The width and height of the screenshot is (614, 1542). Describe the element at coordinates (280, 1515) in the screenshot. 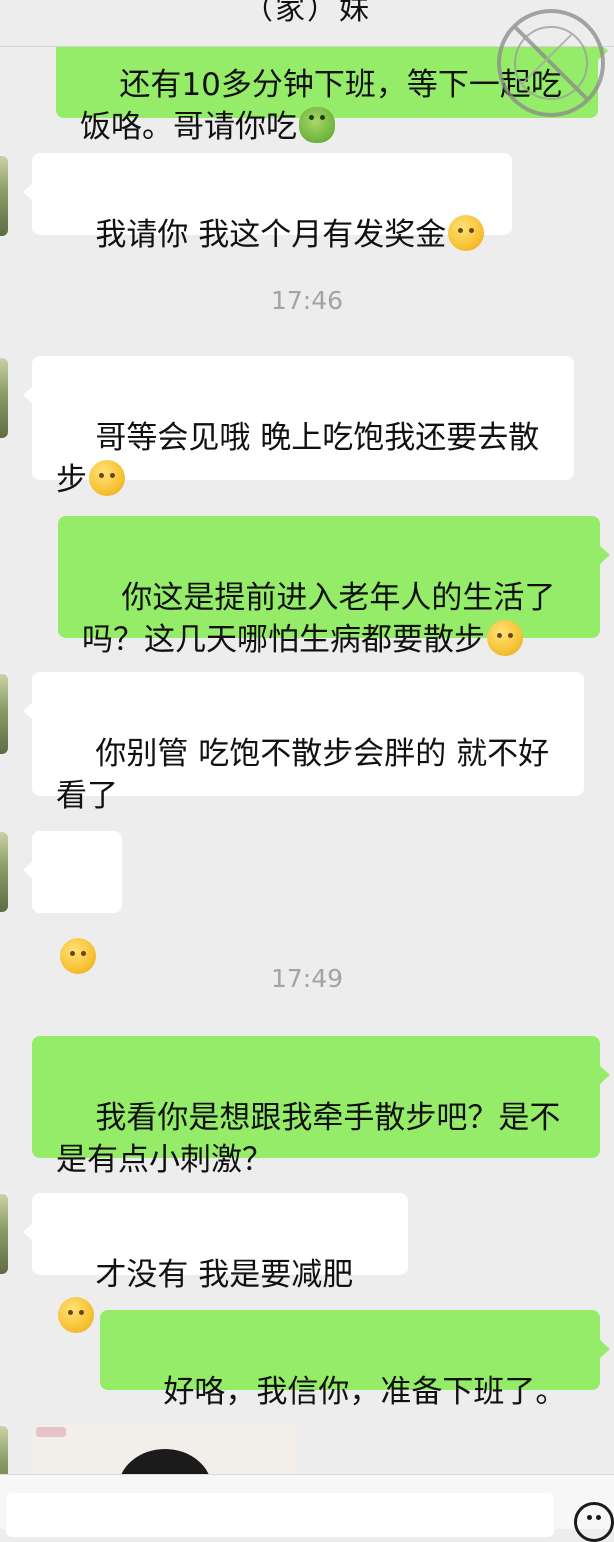

I see `message-input` at that location.